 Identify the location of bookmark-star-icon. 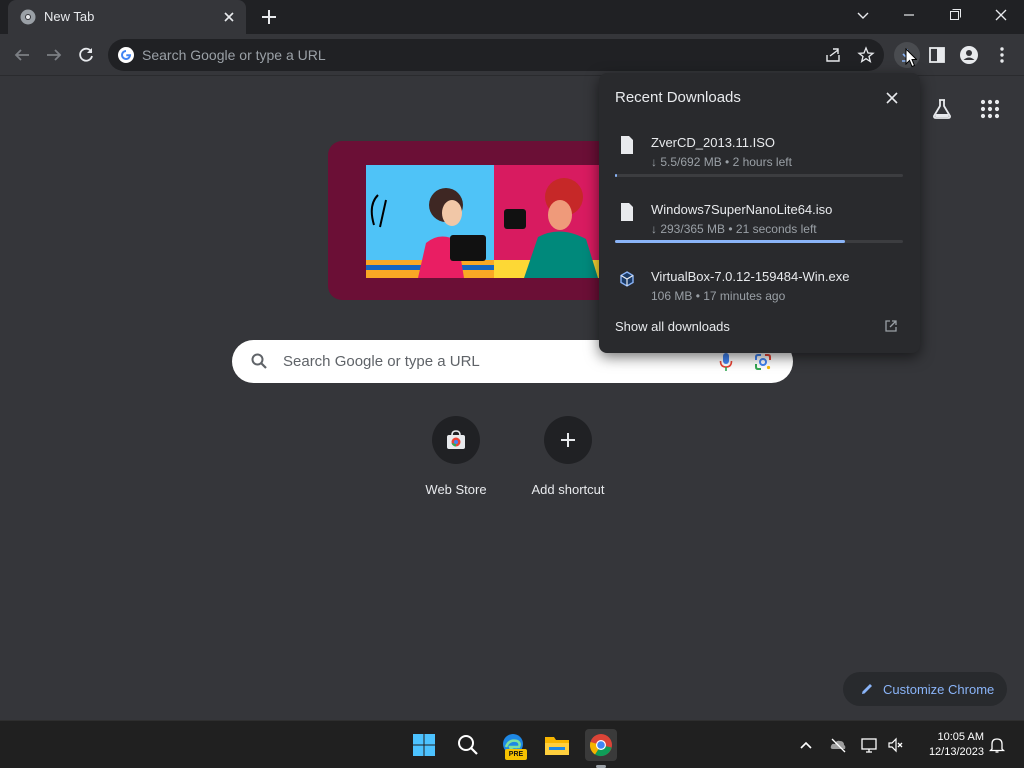
(866, 55).